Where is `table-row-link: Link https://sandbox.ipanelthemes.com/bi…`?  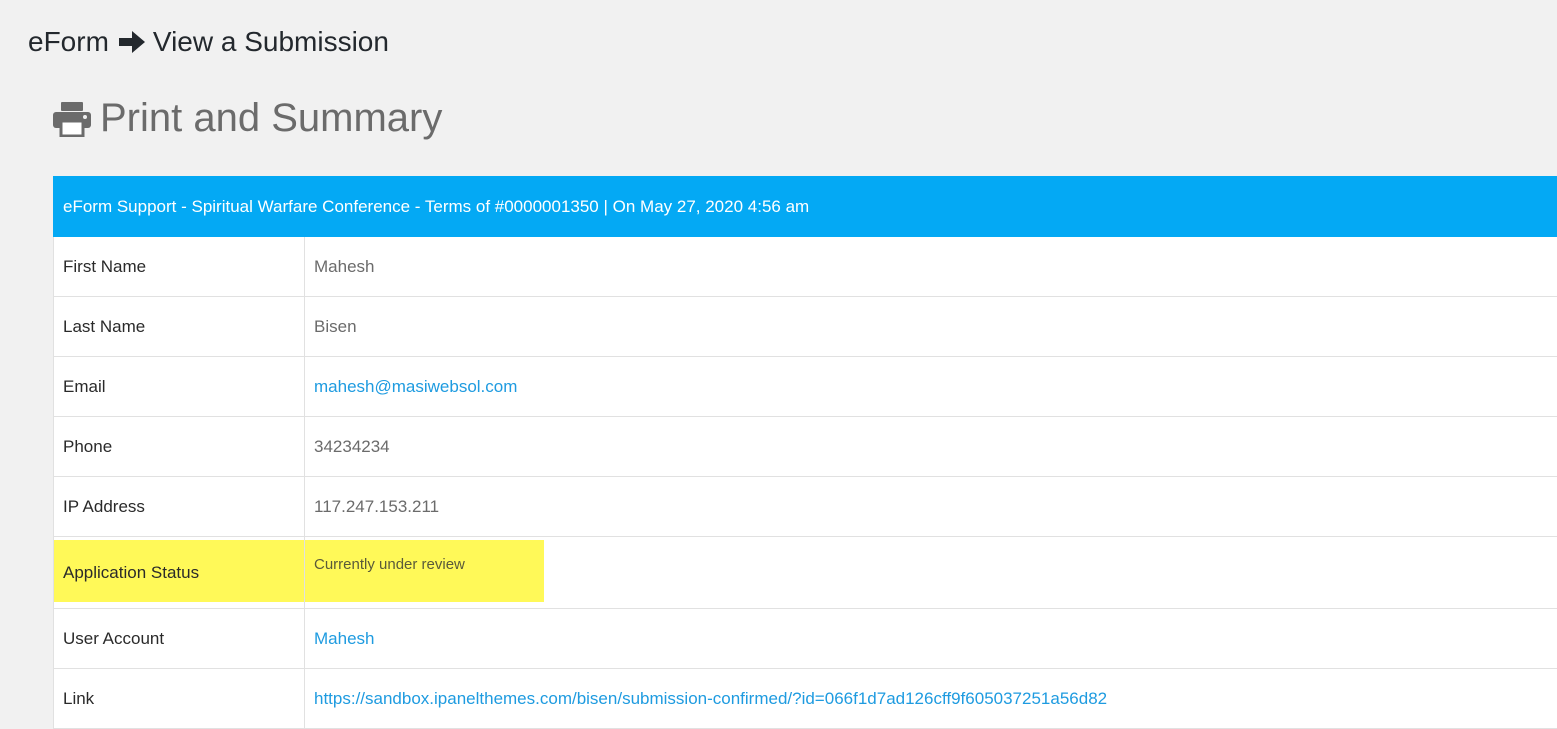
table-row-link: Link https://sandbox.ipanelthemes.com/bi… is located at coordinates (805, 699).